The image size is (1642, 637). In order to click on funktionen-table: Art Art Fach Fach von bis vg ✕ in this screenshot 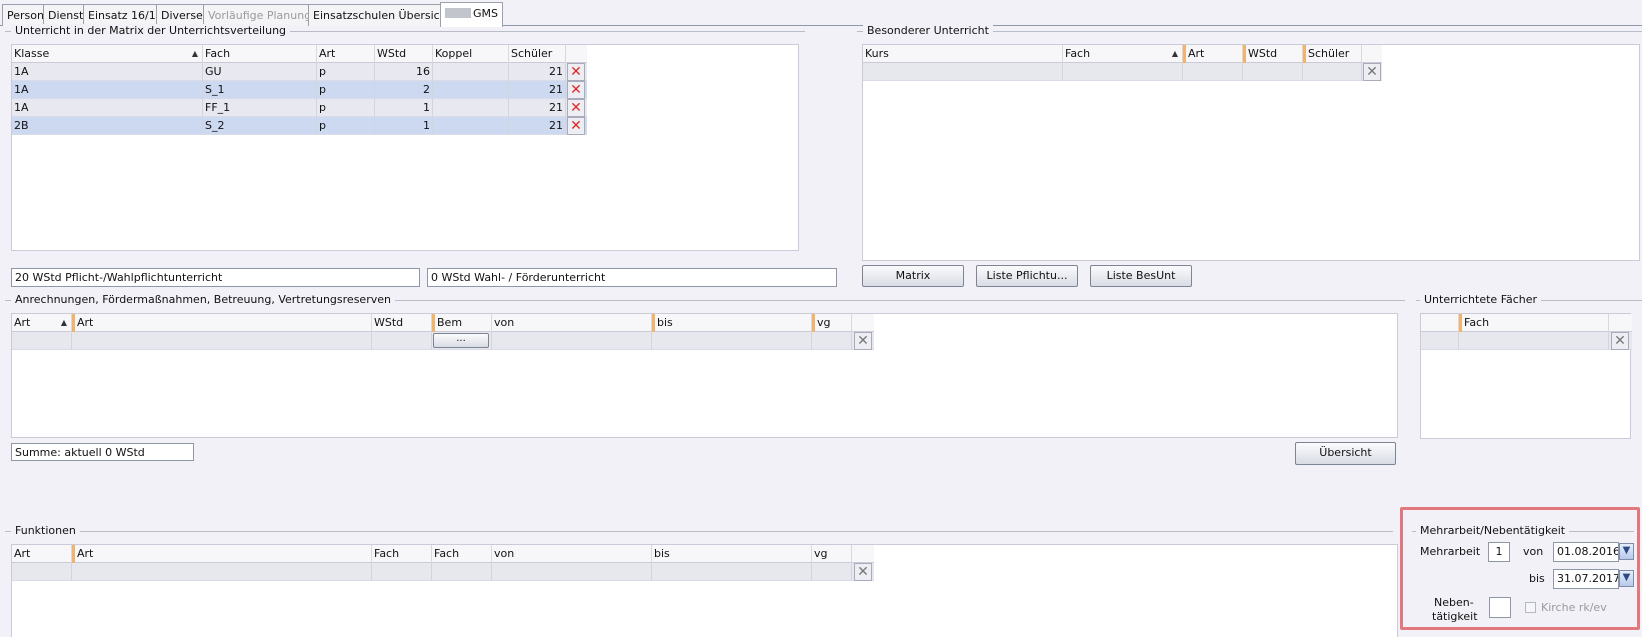, I will do `click(704, 590)`.